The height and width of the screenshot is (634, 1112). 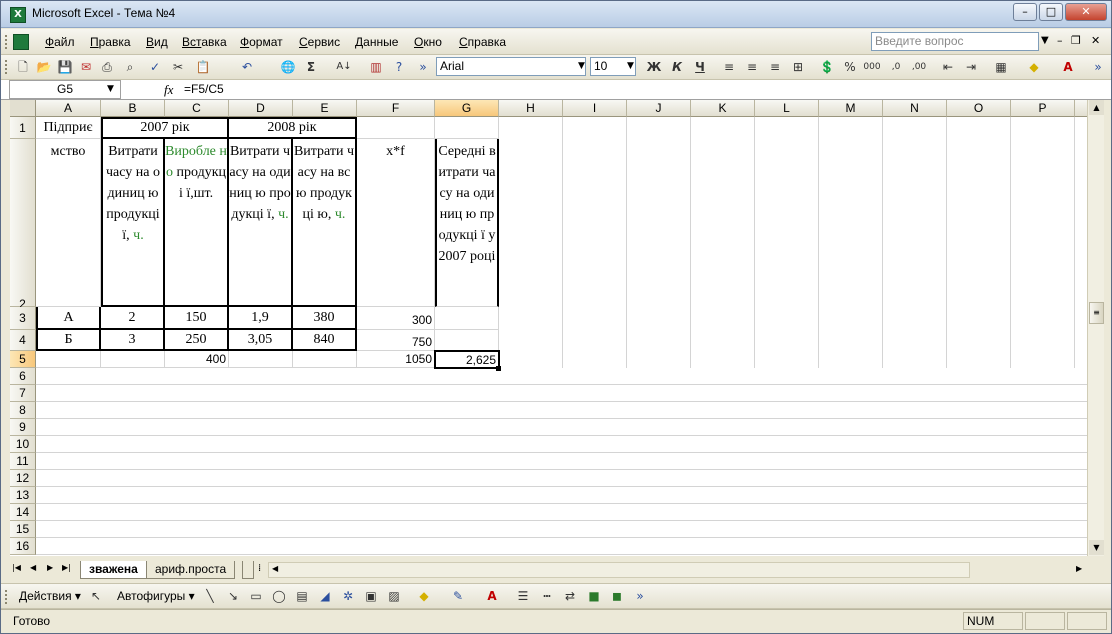 I want to click on row-header: 10, so click(x=23, y=444).